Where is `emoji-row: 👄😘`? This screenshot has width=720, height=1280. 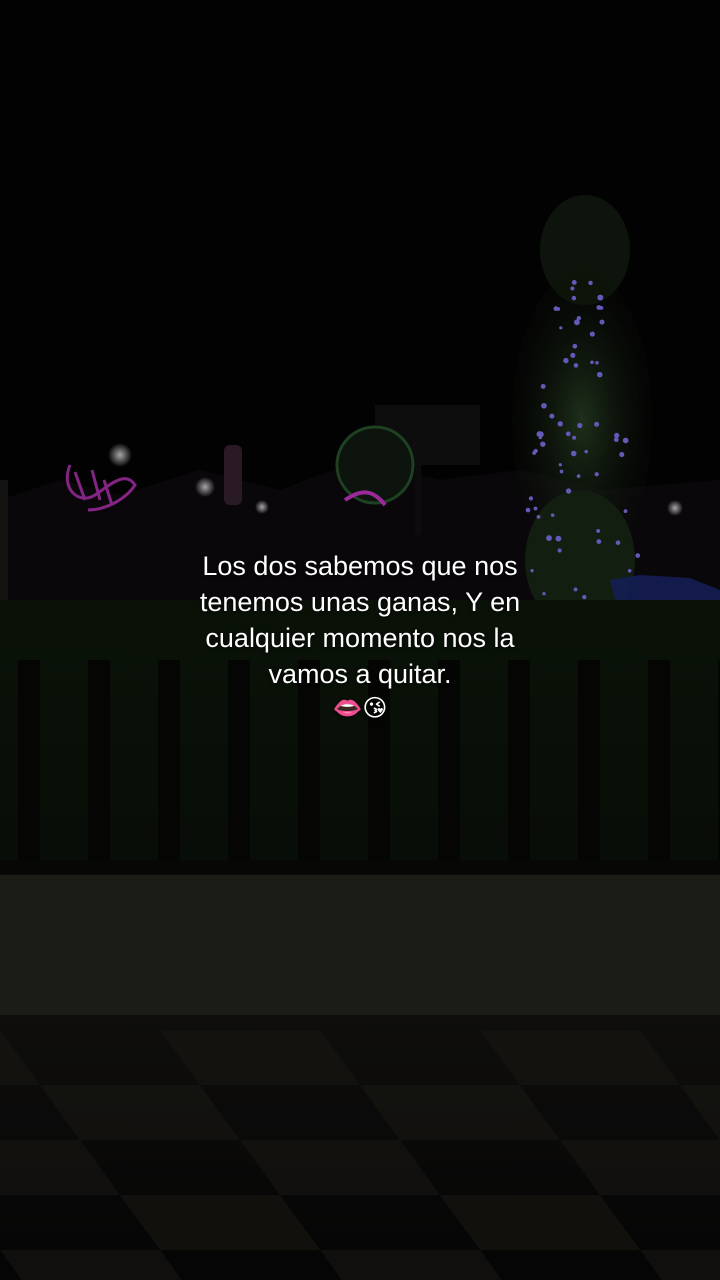
emoji-row: 👄😘 is located at coordinates (360, 708).